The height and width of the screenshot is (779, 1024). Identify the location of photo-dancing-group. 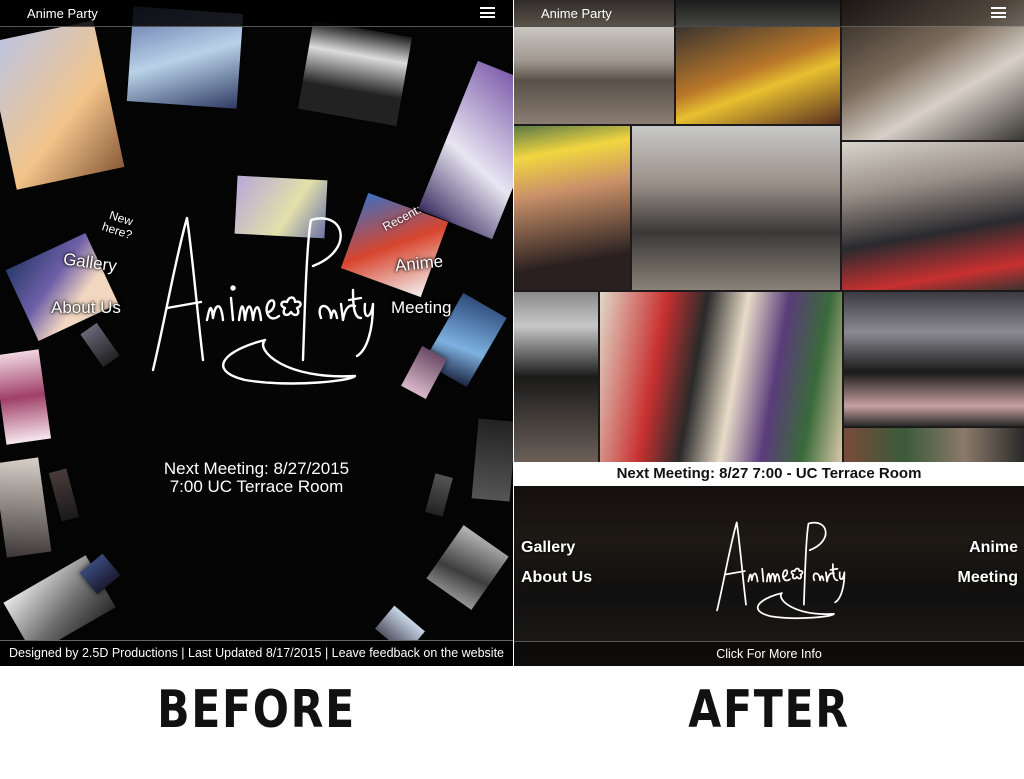
(736, 208).